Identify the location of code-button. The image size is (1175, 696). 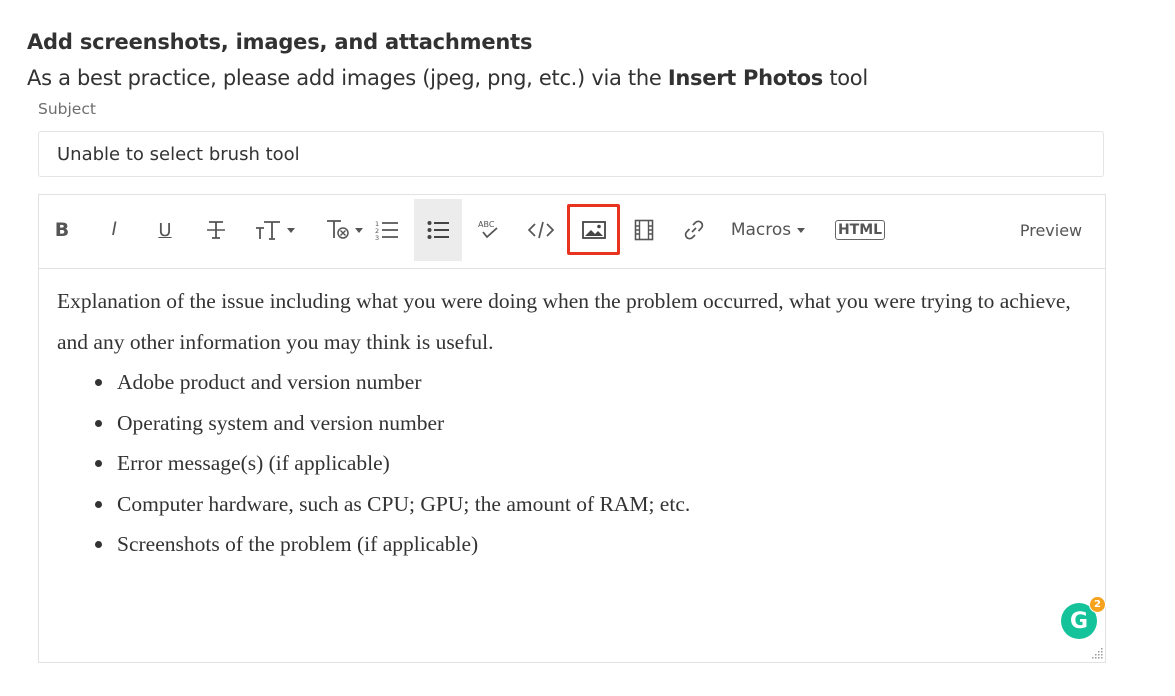
(541, 230).